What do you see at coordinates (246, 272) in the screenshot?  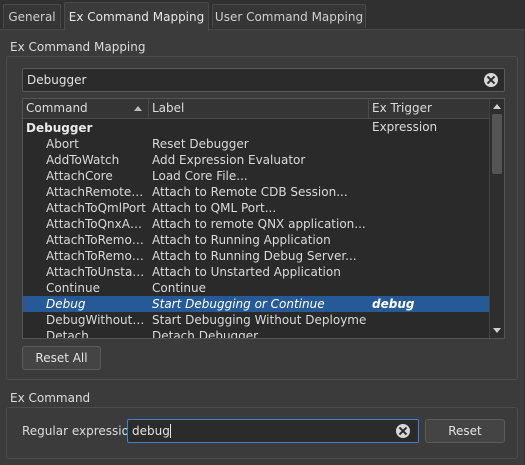 I see `label-cell: Attach to Unstarted Application` at bounding box center [246, 272].